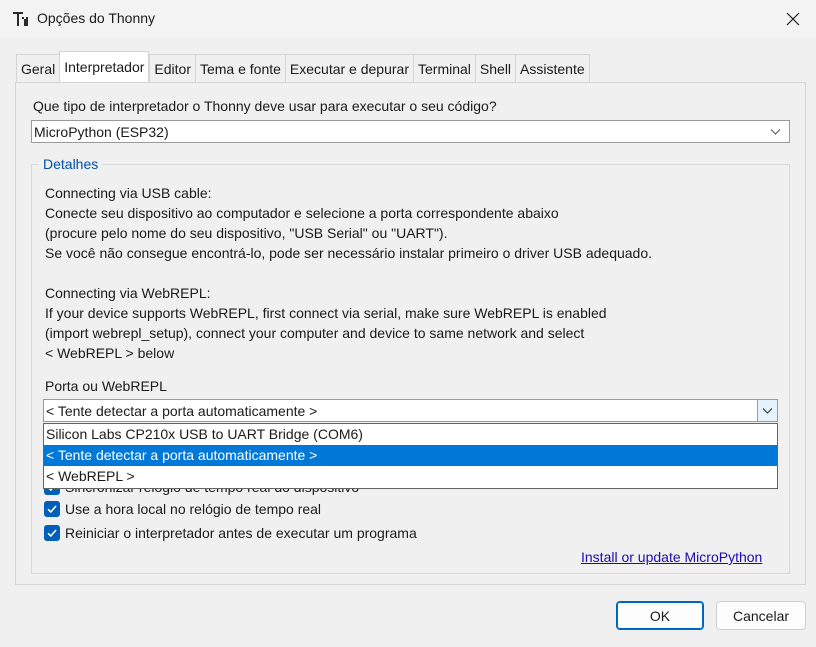 This screenshot has height=647, width=816. Describe the element at coordinates (410, 476) in the screenshot. I see `port-option-webrepl: < WebREPL >` at that location.